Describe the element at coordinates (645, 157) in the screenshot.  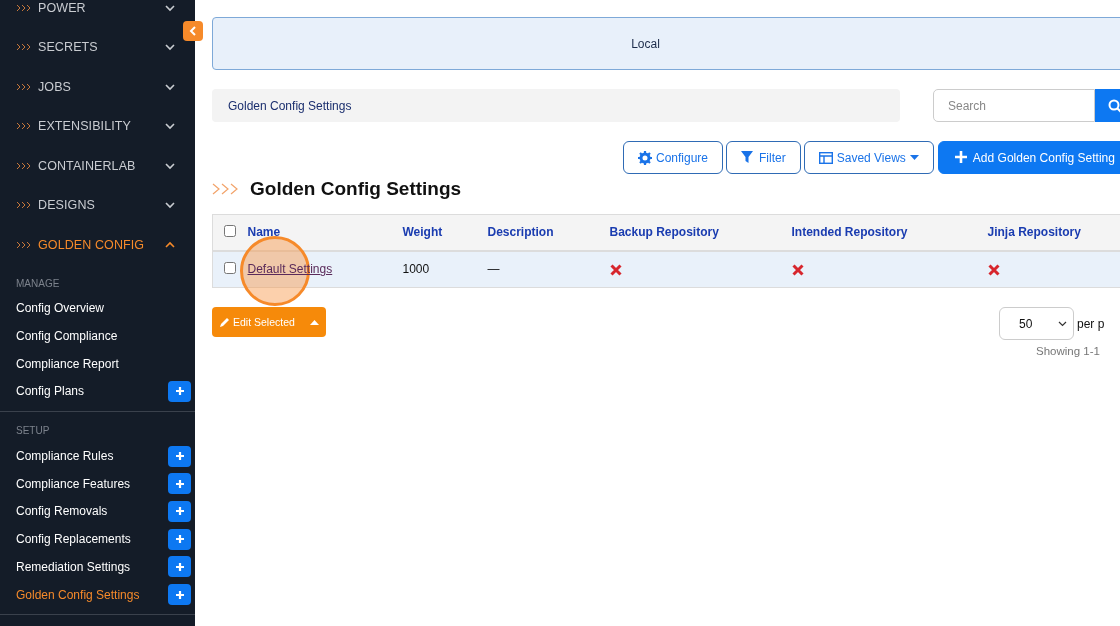
I see `gear-icon` at that location.